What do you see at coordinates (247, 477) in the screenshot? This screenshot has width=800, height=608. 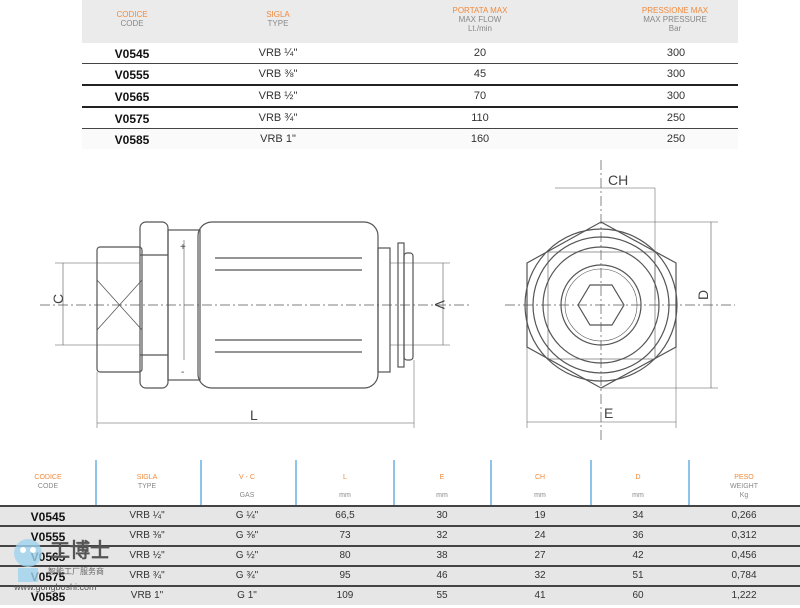 I see `column-header: V - C` at bounding box center [247, 477].